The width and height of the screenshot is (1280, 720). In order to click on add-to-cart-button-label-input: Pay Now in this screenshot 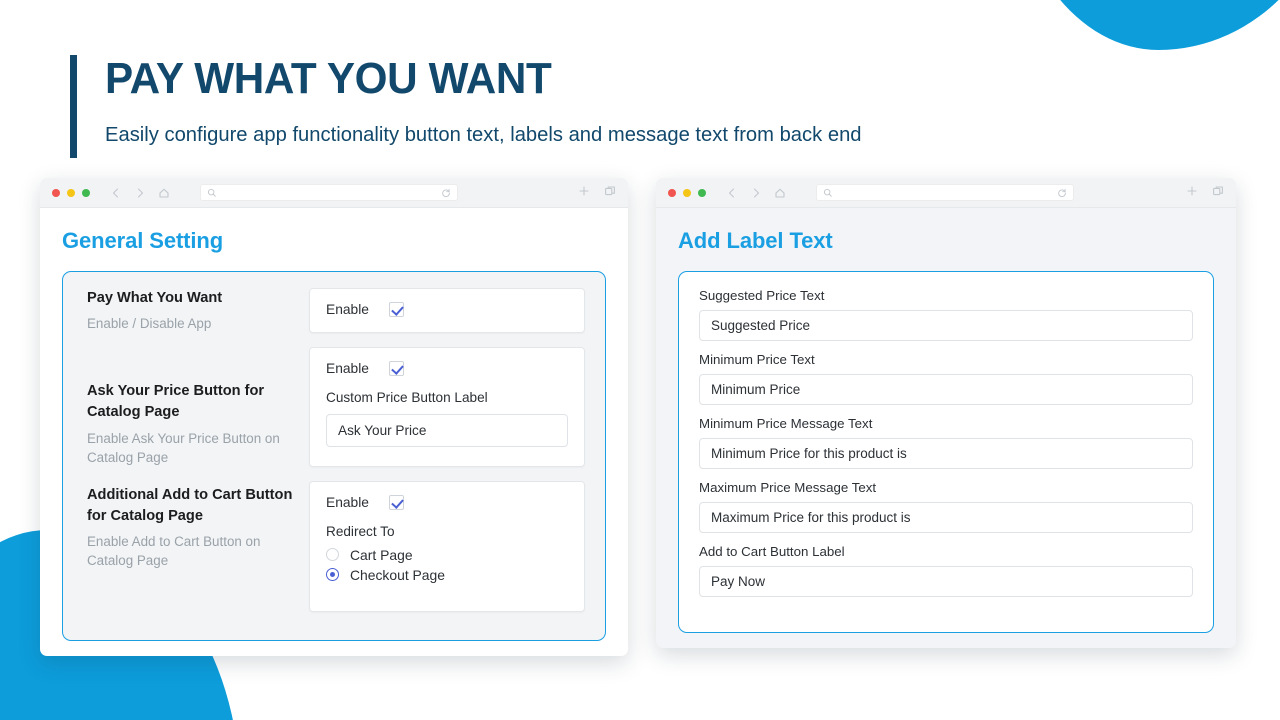, I will do `click(946, 581)`.